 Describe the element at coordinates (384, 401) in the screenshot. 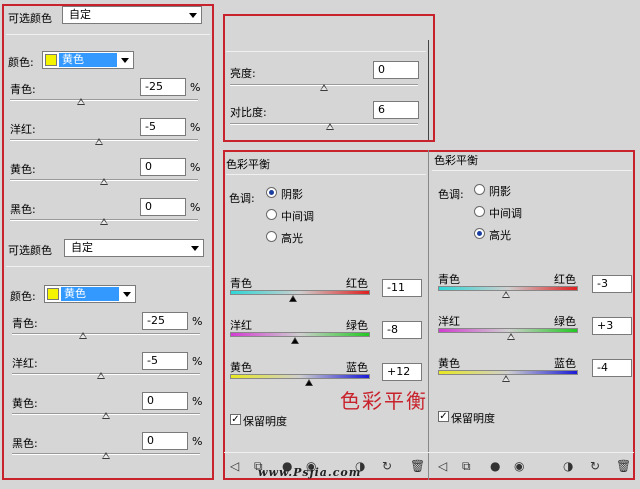

I see `color-balance-caption: 色彩平衡` at that location.